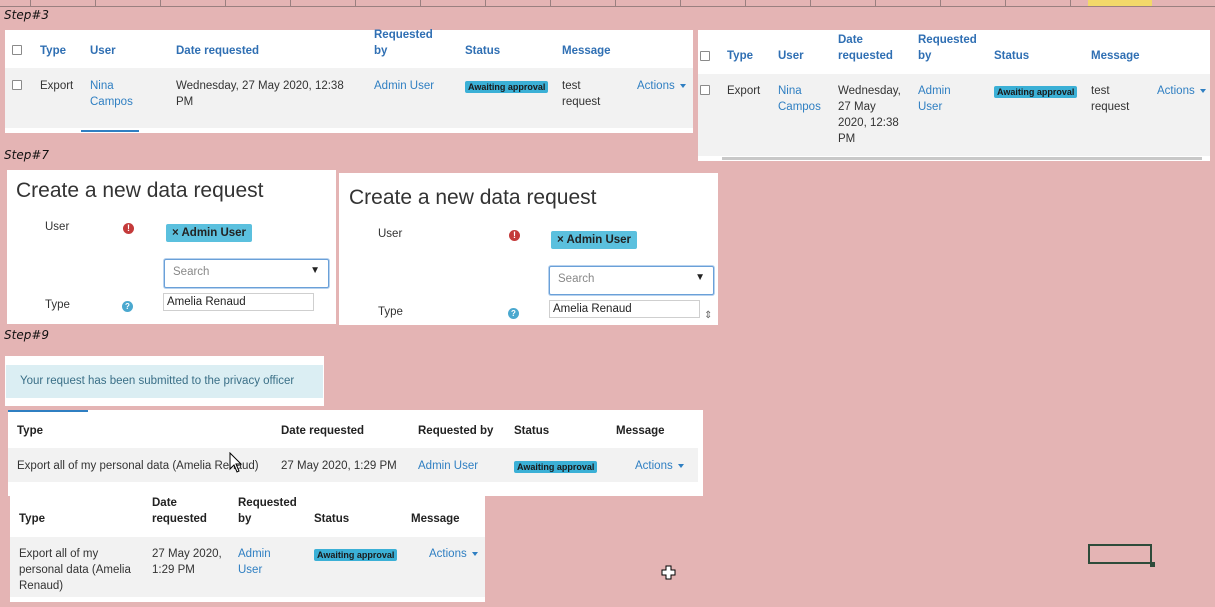 This screenshot has height=607, width=1215. I want to click on step-7-label: Step#7, so click(27, 155).